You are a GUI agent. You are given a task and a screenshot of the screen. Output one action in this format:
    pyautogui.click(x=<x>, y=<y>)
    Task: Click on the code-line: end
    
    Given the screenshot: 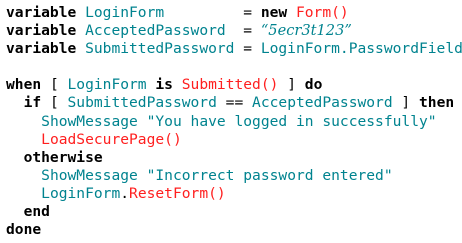 What is the action you would take?
    pyautogui.click(x=234, y=212)
    